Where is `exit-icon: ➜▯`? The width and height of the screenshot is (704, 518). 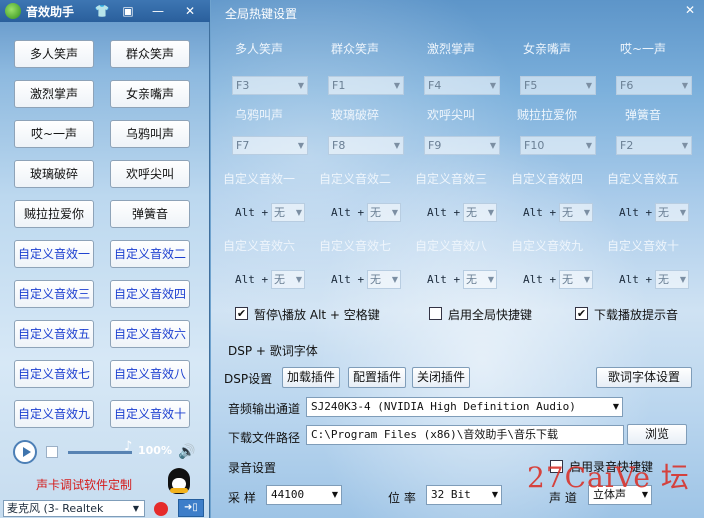 exit-icon: ➜▯ is located at coordinates (191, 508).